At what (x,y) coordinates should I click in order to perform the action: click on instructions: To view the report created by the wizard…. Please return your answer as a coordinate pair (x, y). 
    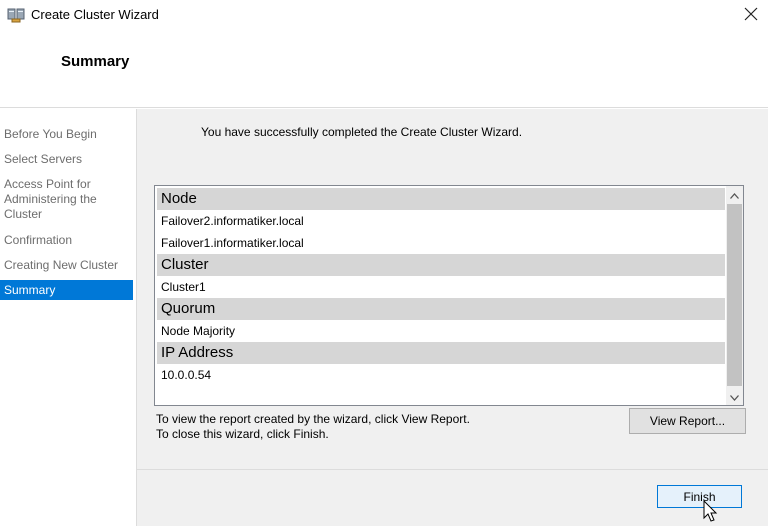
    Looking at the image, I should click on (313, 427).